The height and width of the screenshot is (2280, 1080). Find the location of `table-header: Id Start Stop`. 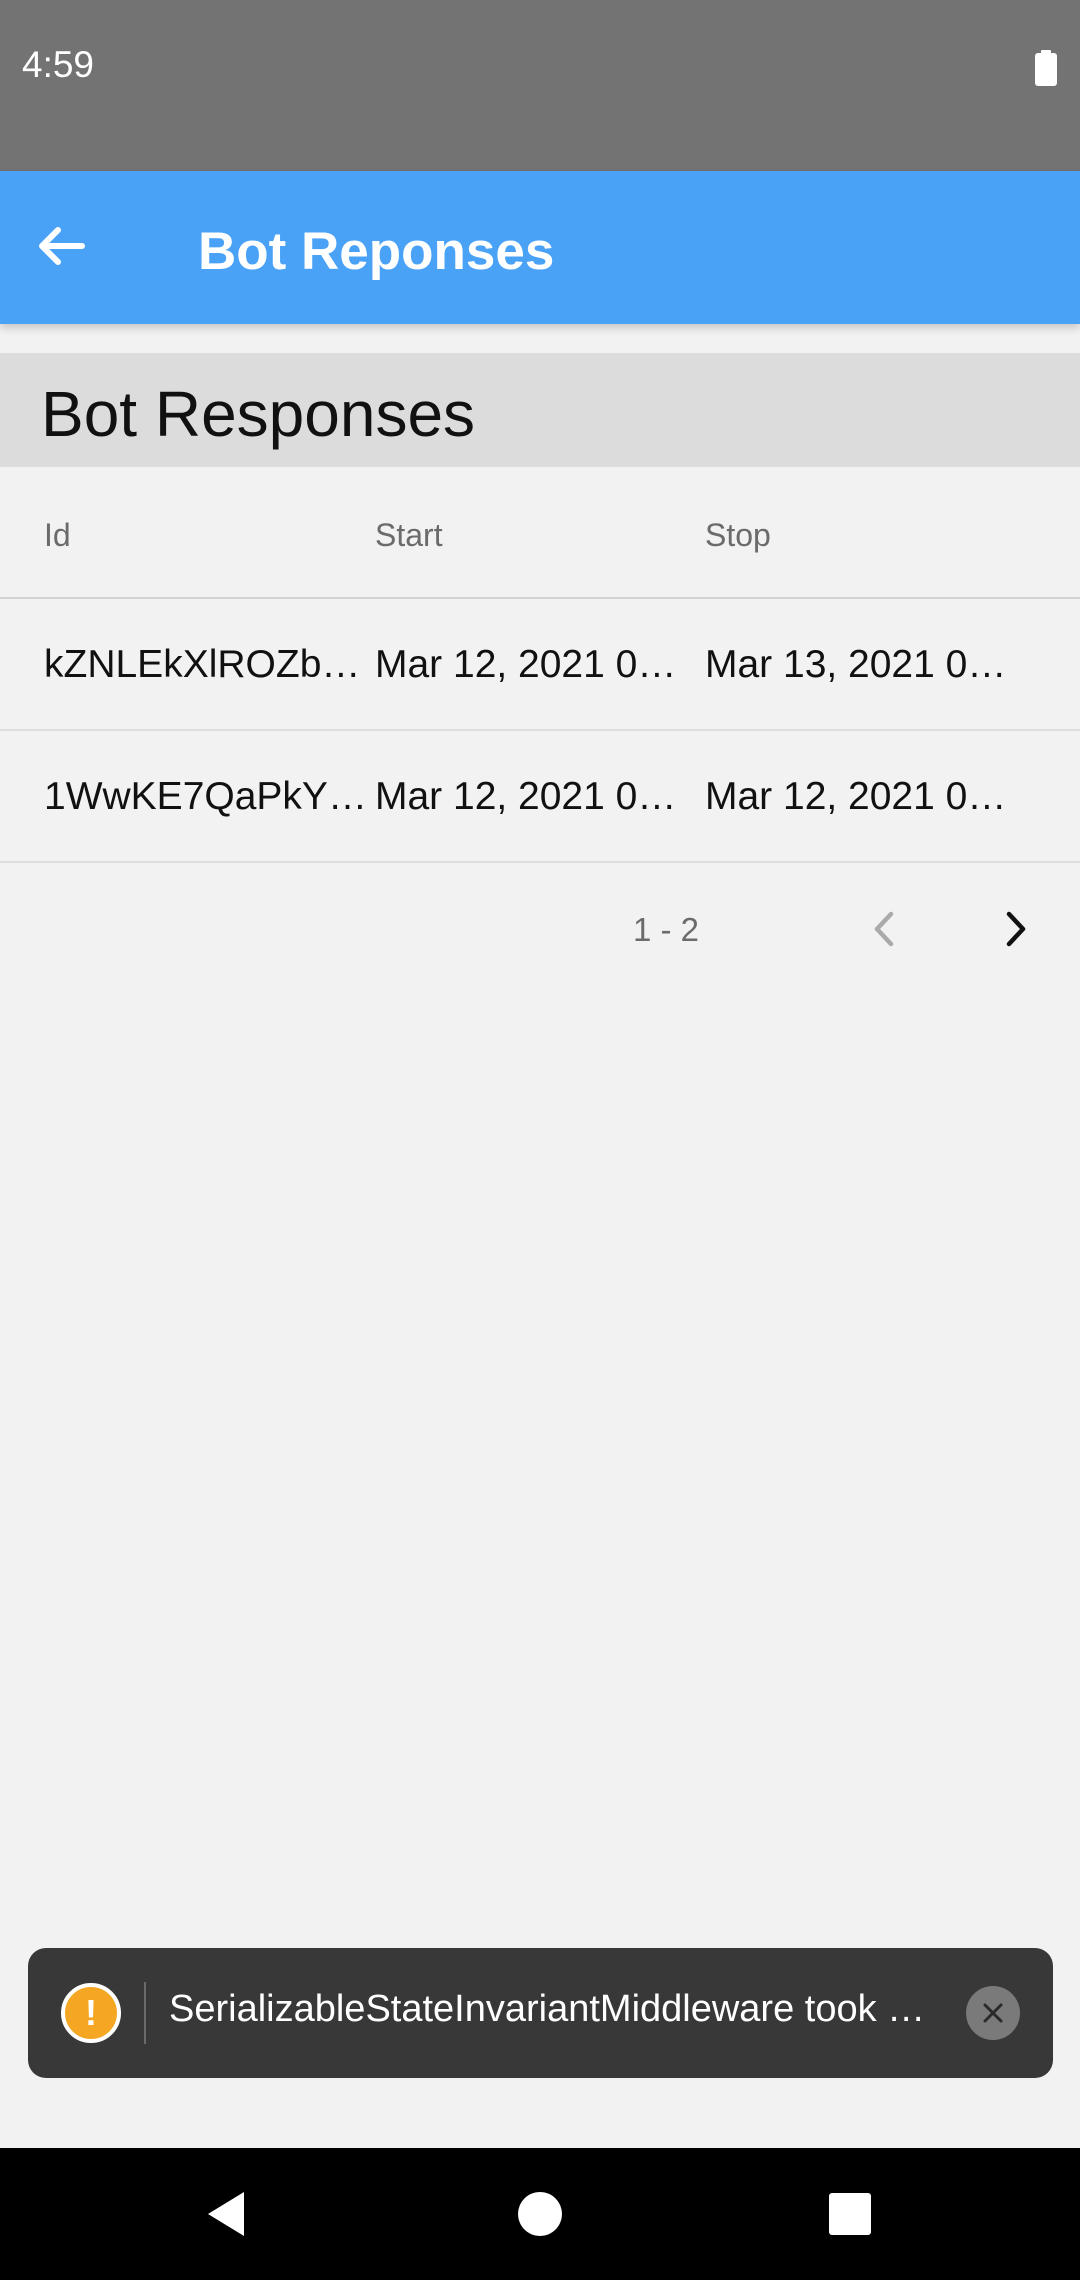

table-header: Id Start Stop is located at coordinates (540, 533).